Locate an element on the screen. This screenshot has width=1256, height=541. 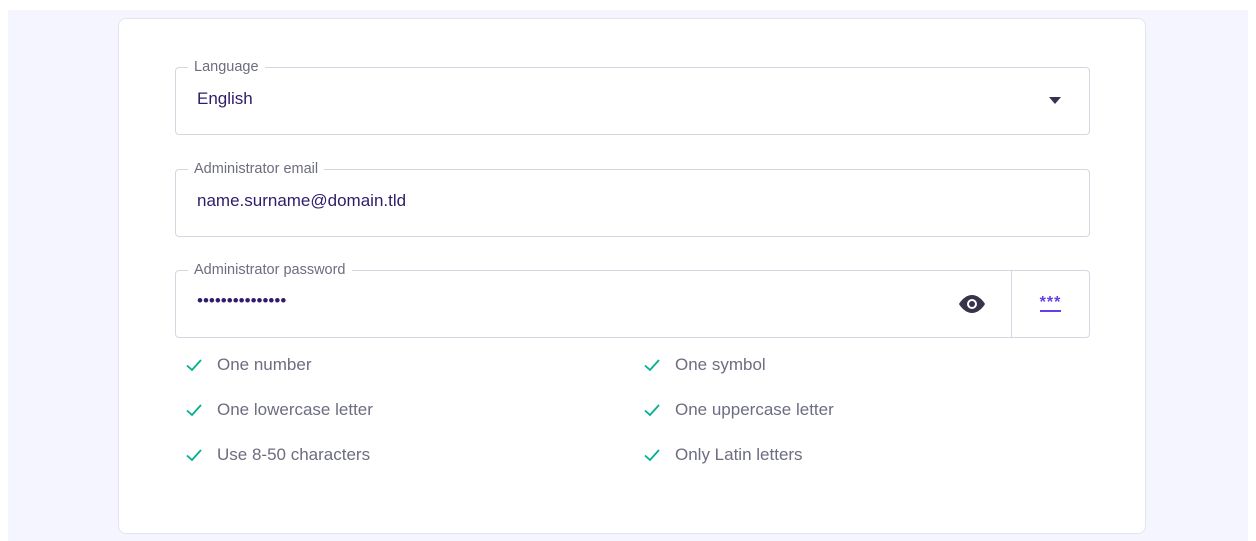
requirement-one-number: One number is located at coordinates (248, 365).